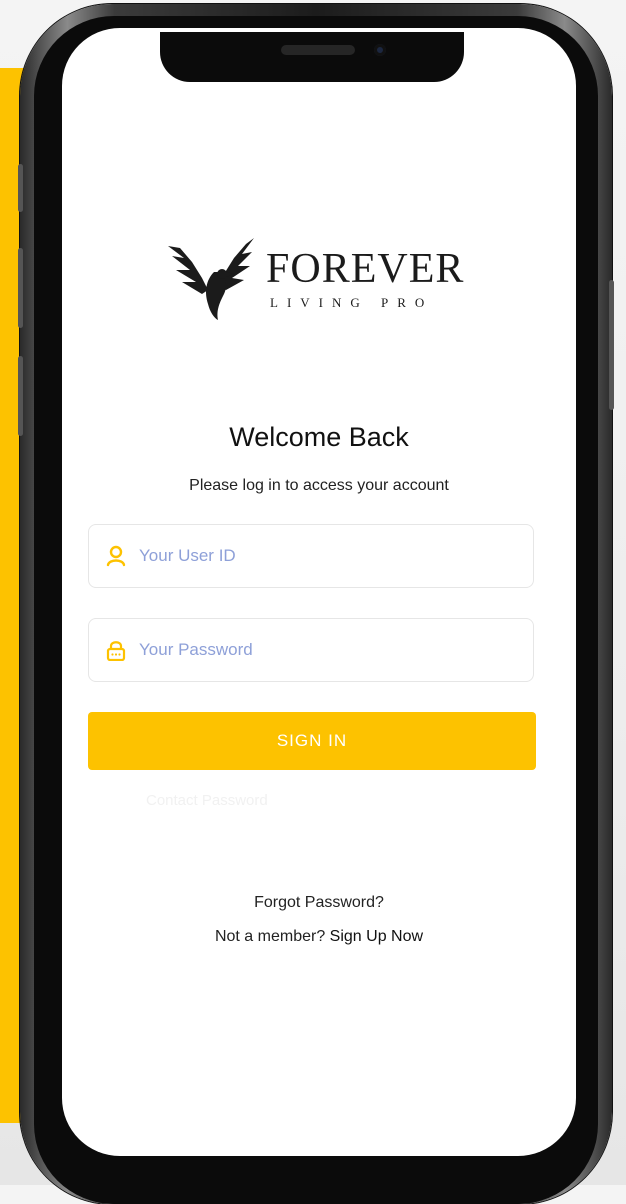  I want to click on page-subtitle: Please log in to access your account, so click(319, 485).